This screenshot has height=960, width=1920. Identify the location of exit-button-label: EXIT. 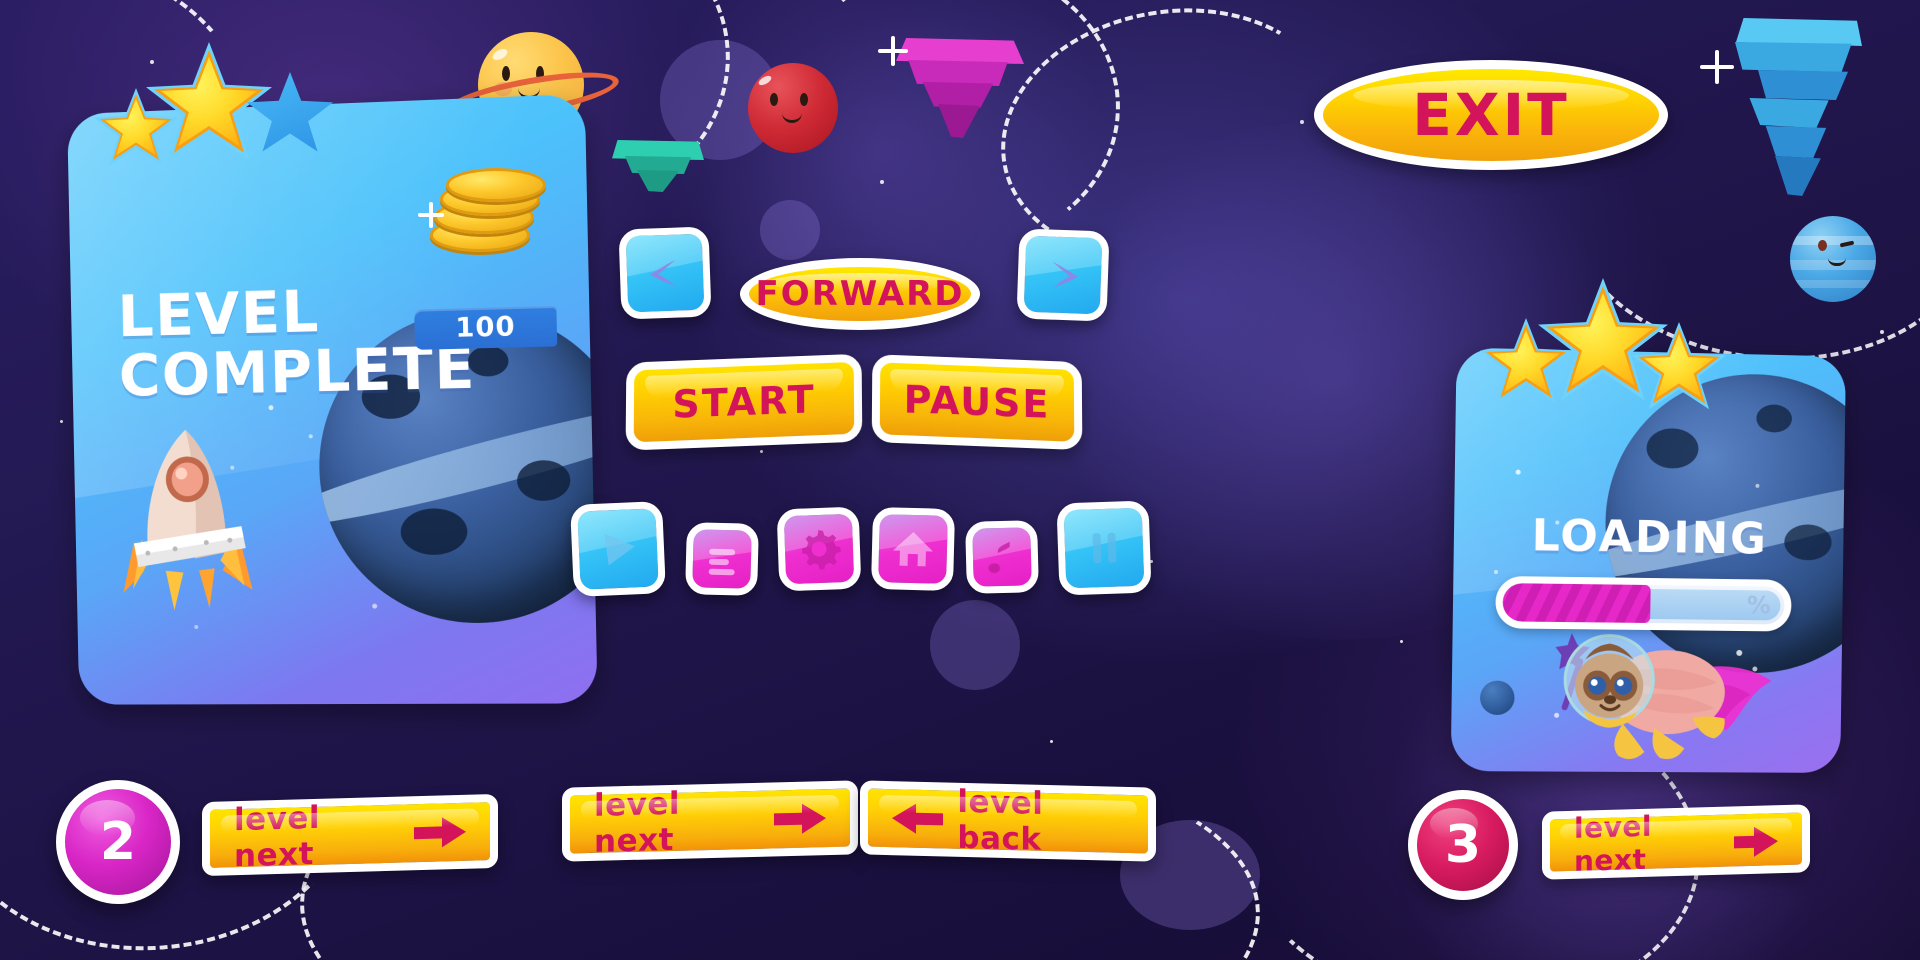
(1491, 115).